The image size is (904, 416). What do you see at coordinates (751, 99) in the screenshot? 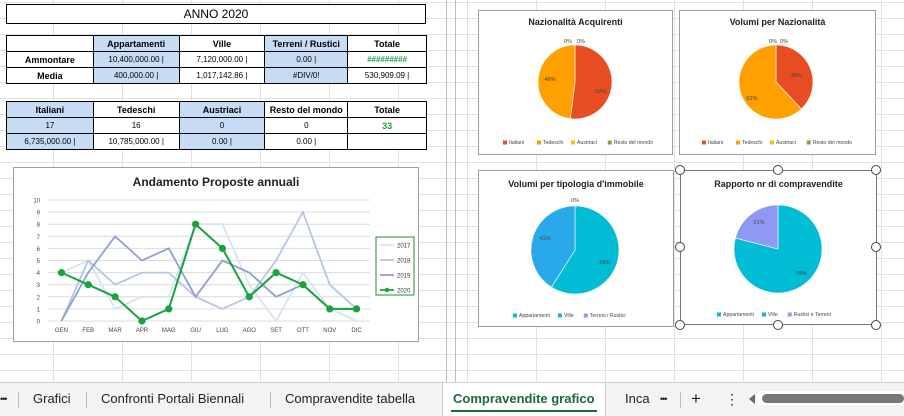
I see `pie-data-label: 62%` at bounding box center [751, 99].